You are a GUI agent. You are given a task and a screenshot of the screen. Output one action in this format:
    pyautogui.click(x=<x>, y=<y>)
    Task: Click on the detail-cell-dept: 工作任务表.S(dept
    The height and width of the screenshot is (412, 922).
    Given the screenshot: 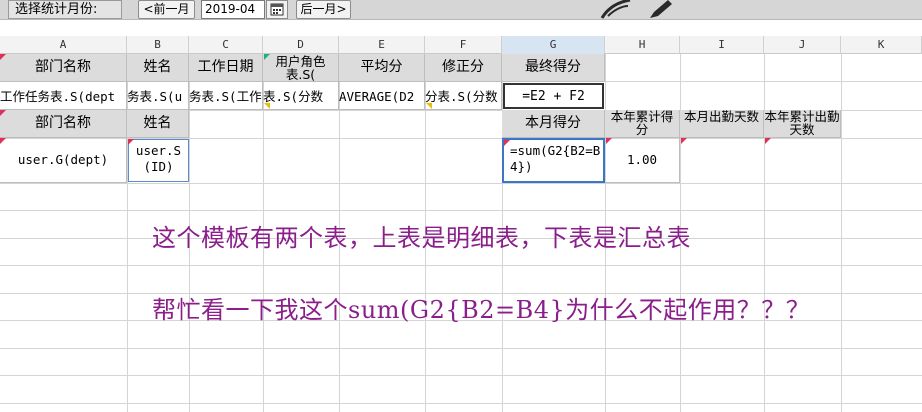 What is the action you would take?
    pyautogui.click(x=63, y=96)
    